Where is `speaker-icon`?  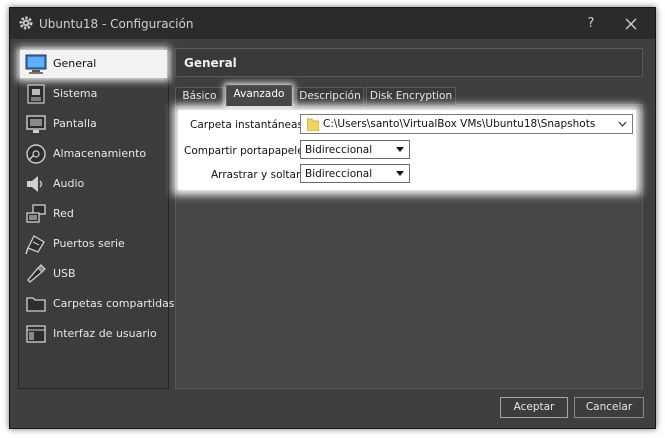 speaker-icon is located at coordinates (35, 184).